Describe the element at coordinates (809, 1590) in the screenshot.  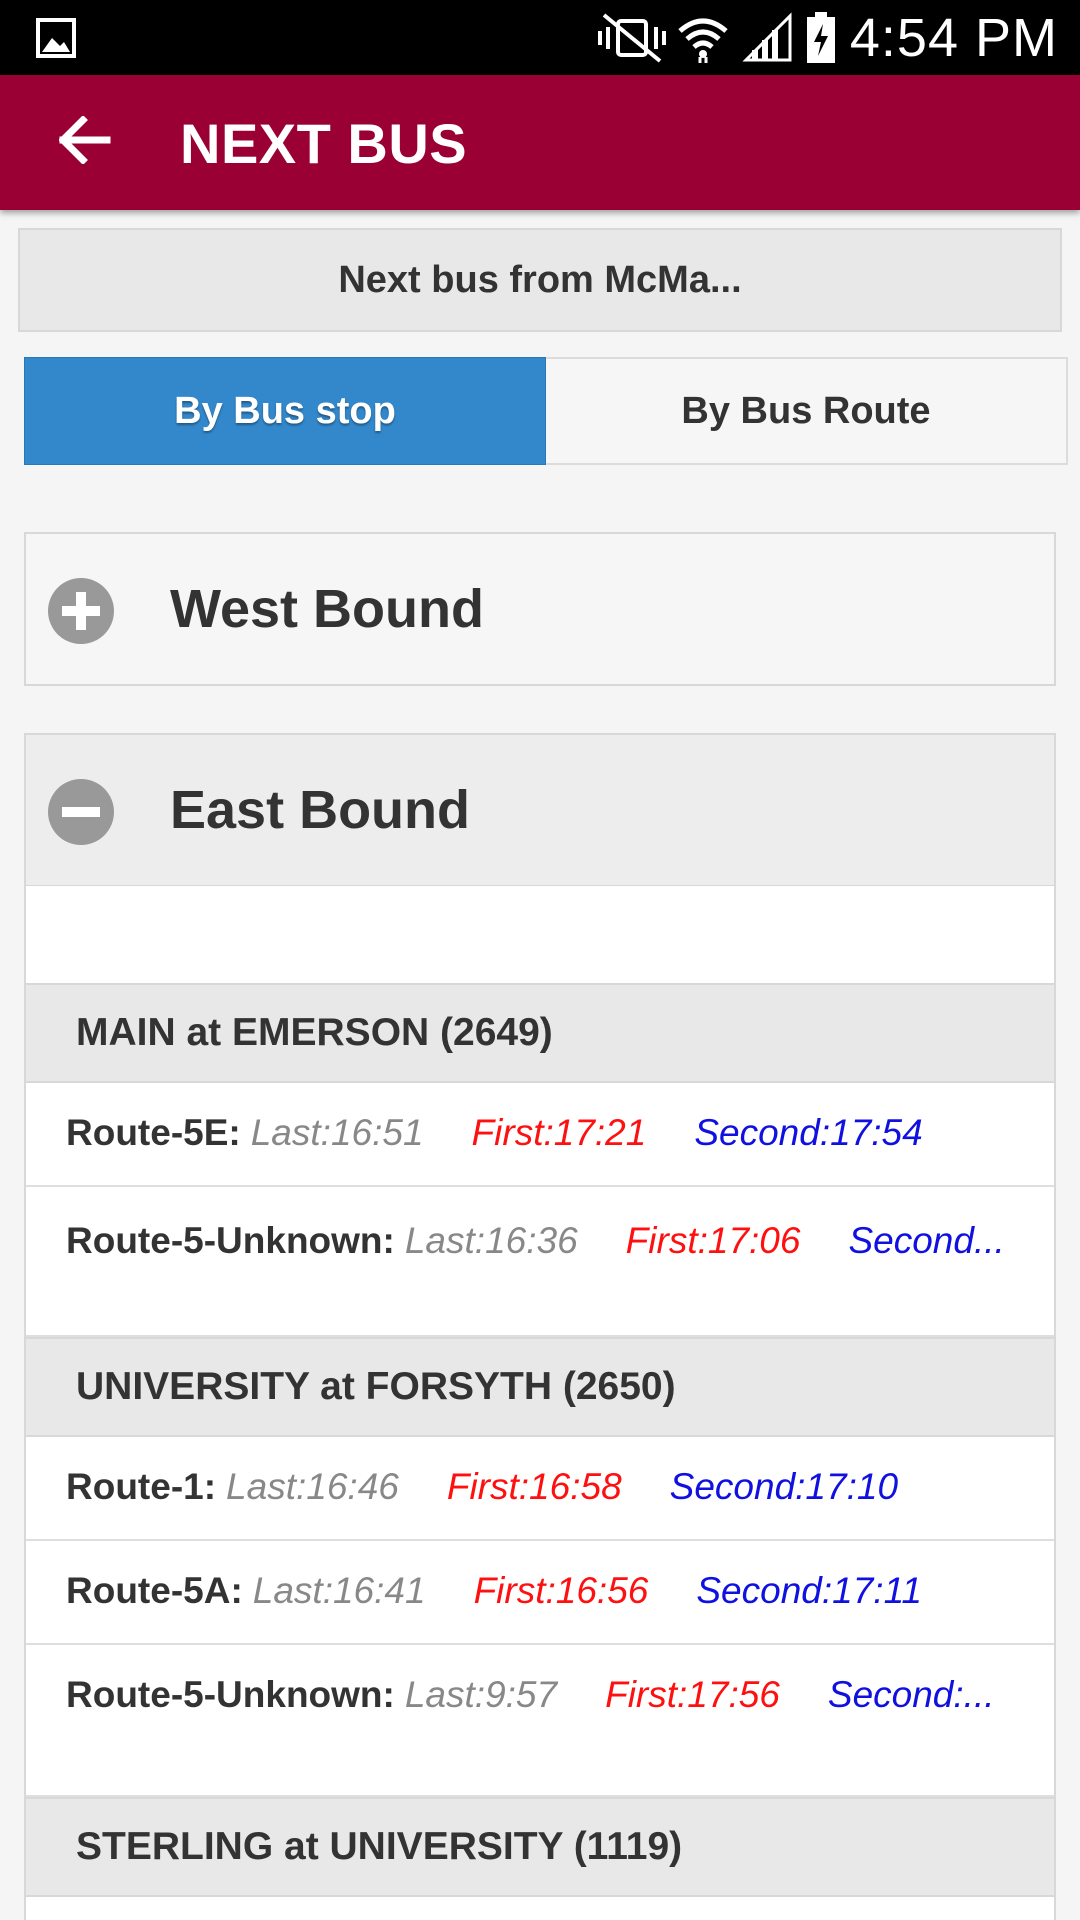
I see `second-time: Second:17:11` at that location.